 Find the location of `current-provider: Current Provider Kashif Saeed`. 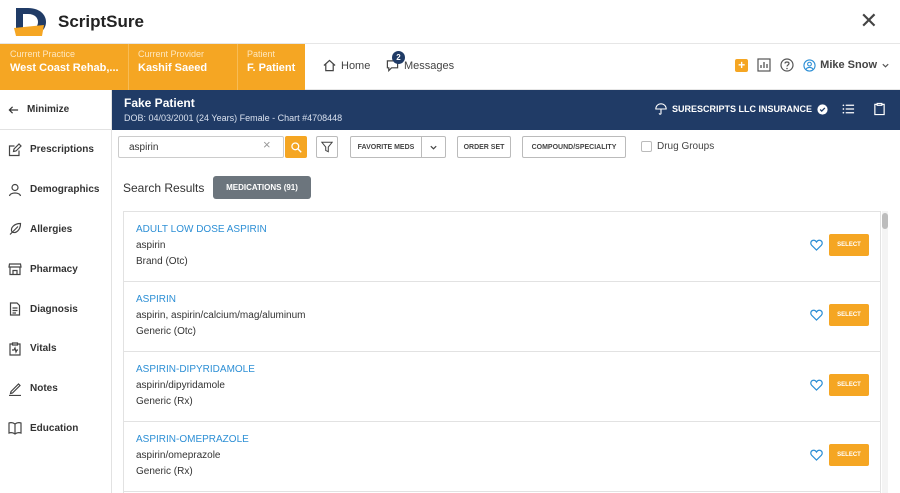

current-provider: Current Provider Kashif Saeed is located at coordinates (172, 61).